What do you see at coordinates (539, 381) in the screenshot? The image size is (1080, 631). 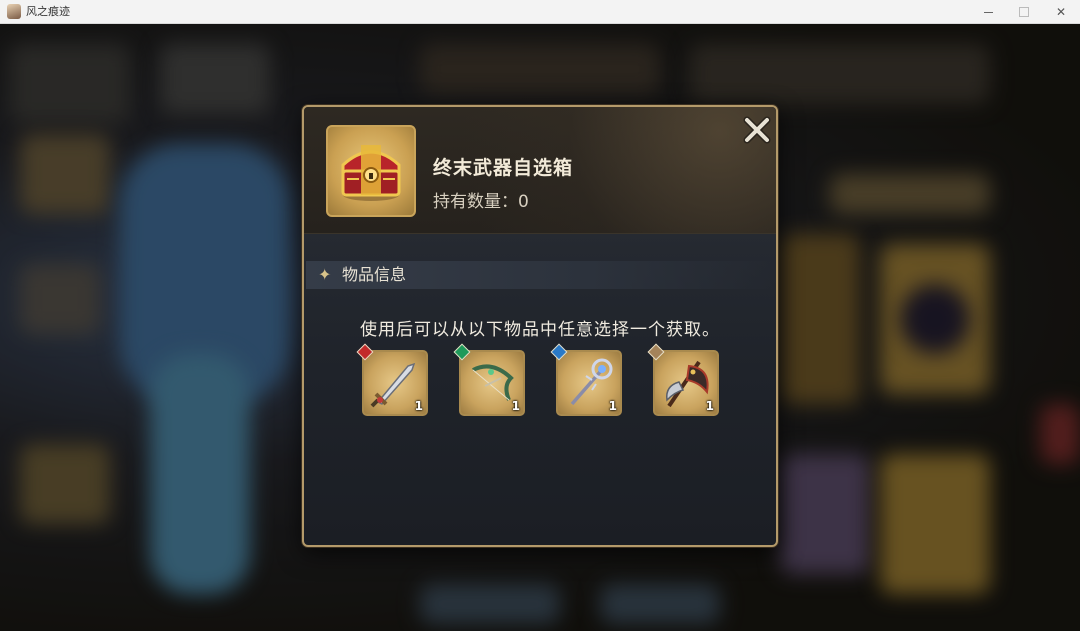 I see `reward-list: 1 1 1 1` at bounding box center [539, 381].